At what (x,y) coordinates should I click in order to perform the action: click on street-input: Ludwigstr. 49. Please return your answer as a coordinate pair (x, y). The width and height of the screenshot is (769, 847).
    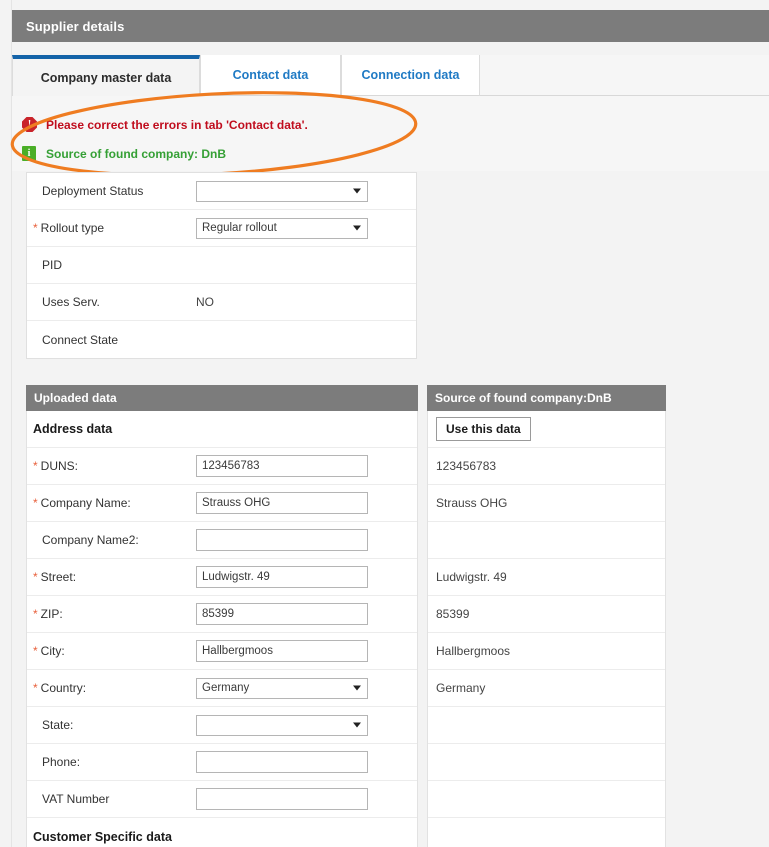
    Looking at the image, I should click on (282, 577).